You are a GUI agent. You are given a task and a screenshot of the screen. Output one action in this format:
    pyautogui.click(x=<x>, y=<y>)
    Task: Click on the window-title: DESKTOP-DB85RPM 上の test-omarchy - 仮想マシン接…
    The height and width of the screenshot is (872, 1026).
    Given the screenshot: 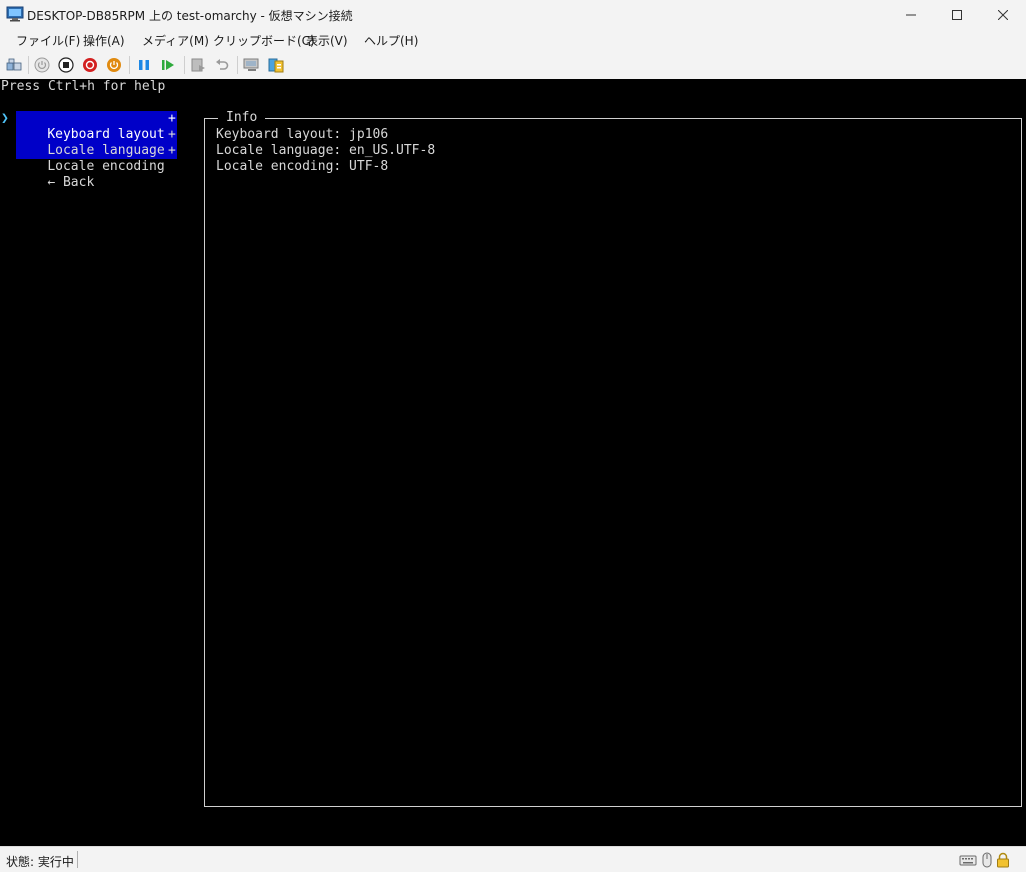 What is the action you would take?
    pyautogui.click(x=190, y=16)
    